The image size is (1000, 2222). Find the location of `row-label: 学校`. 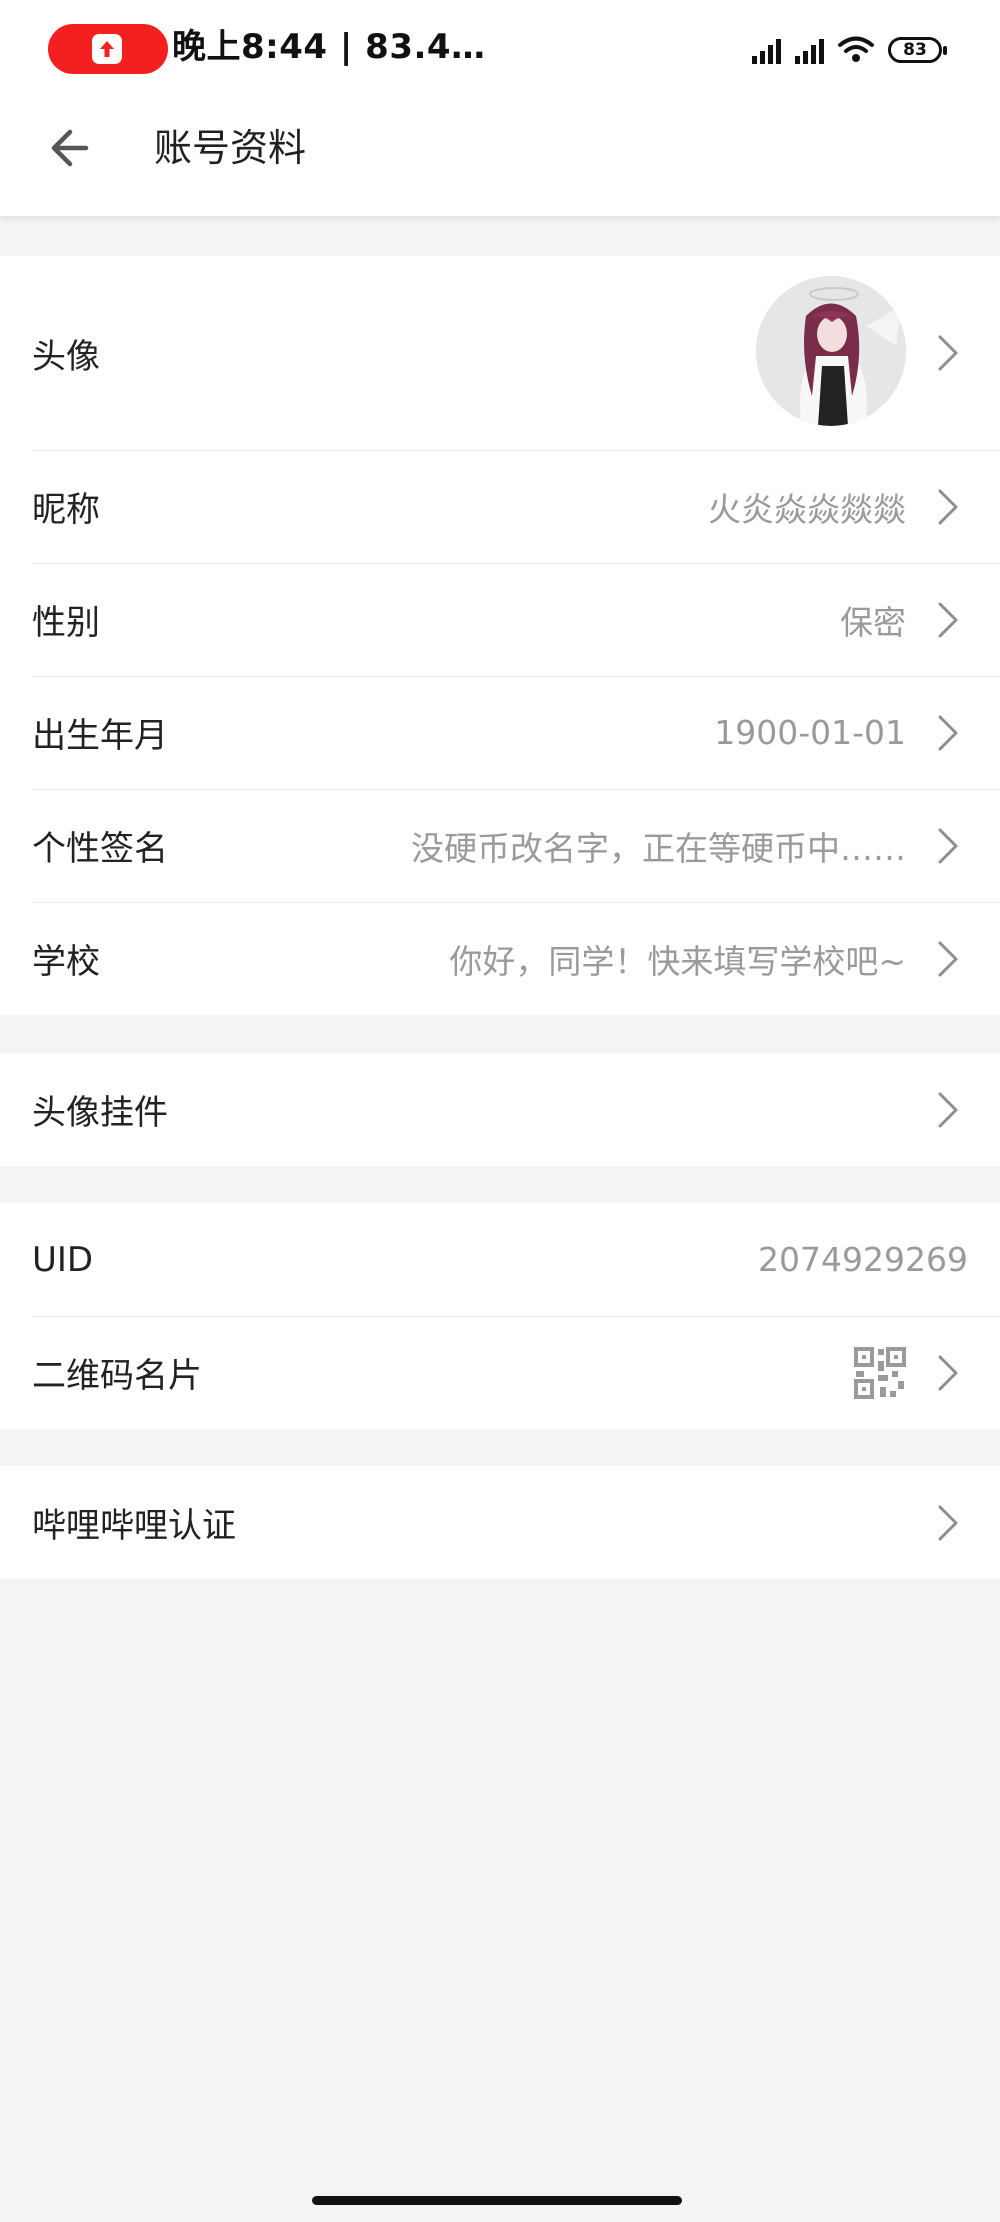

row-label: 学校 is located at coordinates (66, 962).